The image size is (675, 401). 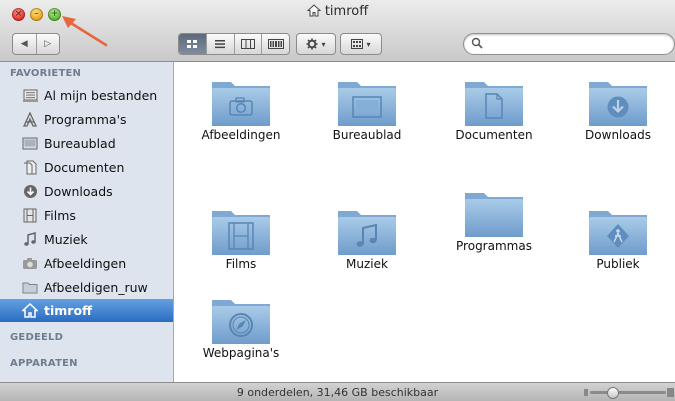 I want to click on folder-item: Muziek, so click(x=367, y=238).